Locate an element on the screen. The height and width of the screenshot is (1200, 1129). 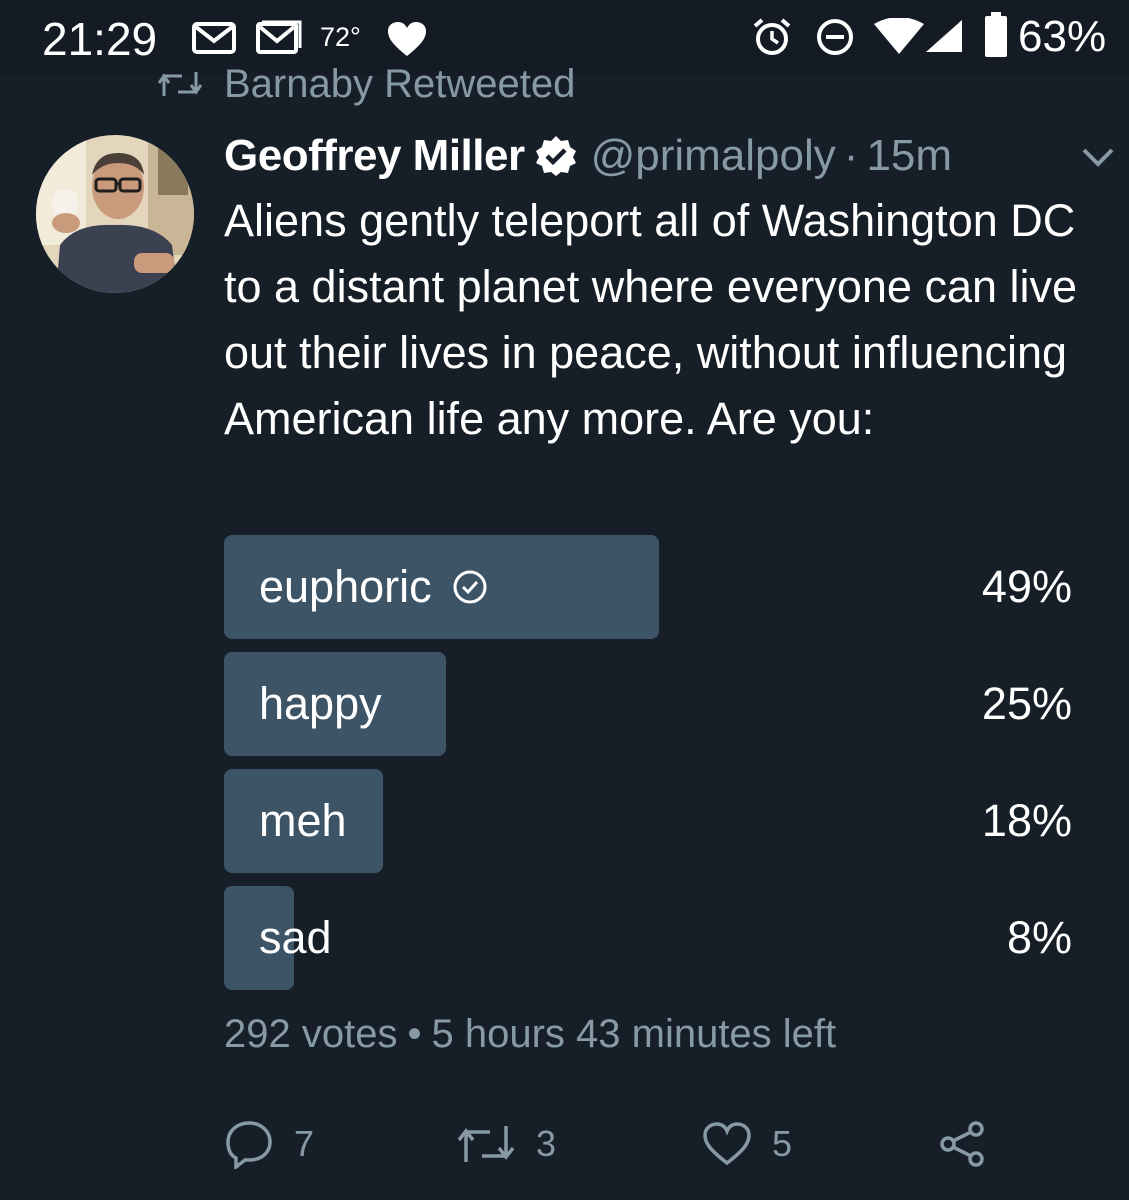
poll-option-text: euphoric is located at coordinates (345, 586).